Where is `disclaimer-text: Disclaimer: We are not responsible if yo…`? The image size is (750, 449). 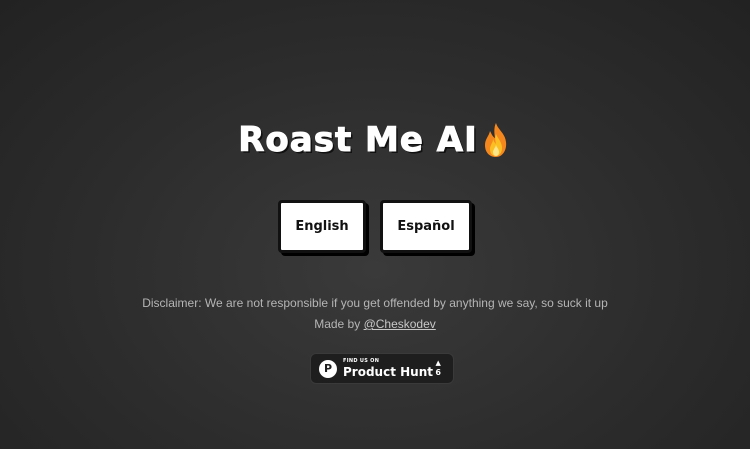 disclaimer-text: Disclaimer: We are not responsible if yo… is located at coordinates (375, 303).